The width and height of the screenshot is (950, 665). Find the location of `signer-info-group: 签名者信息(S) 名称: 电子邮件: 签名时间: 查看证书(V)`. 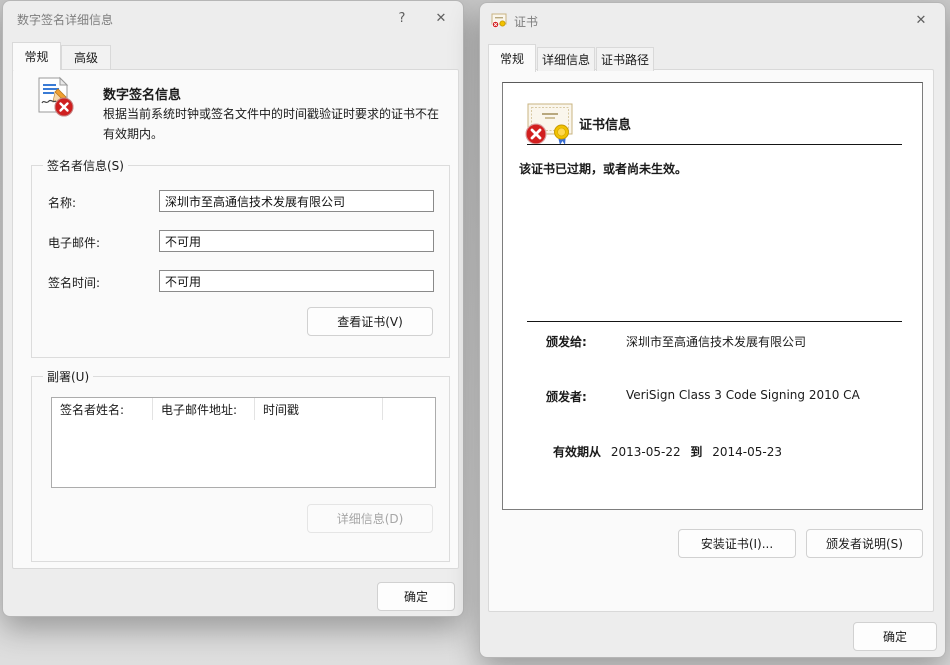

signer-info-group: 签名者信息(S) 名称: 电子邮件: 签名时间: 查看证书(V) is located at coordinates (240, 257).